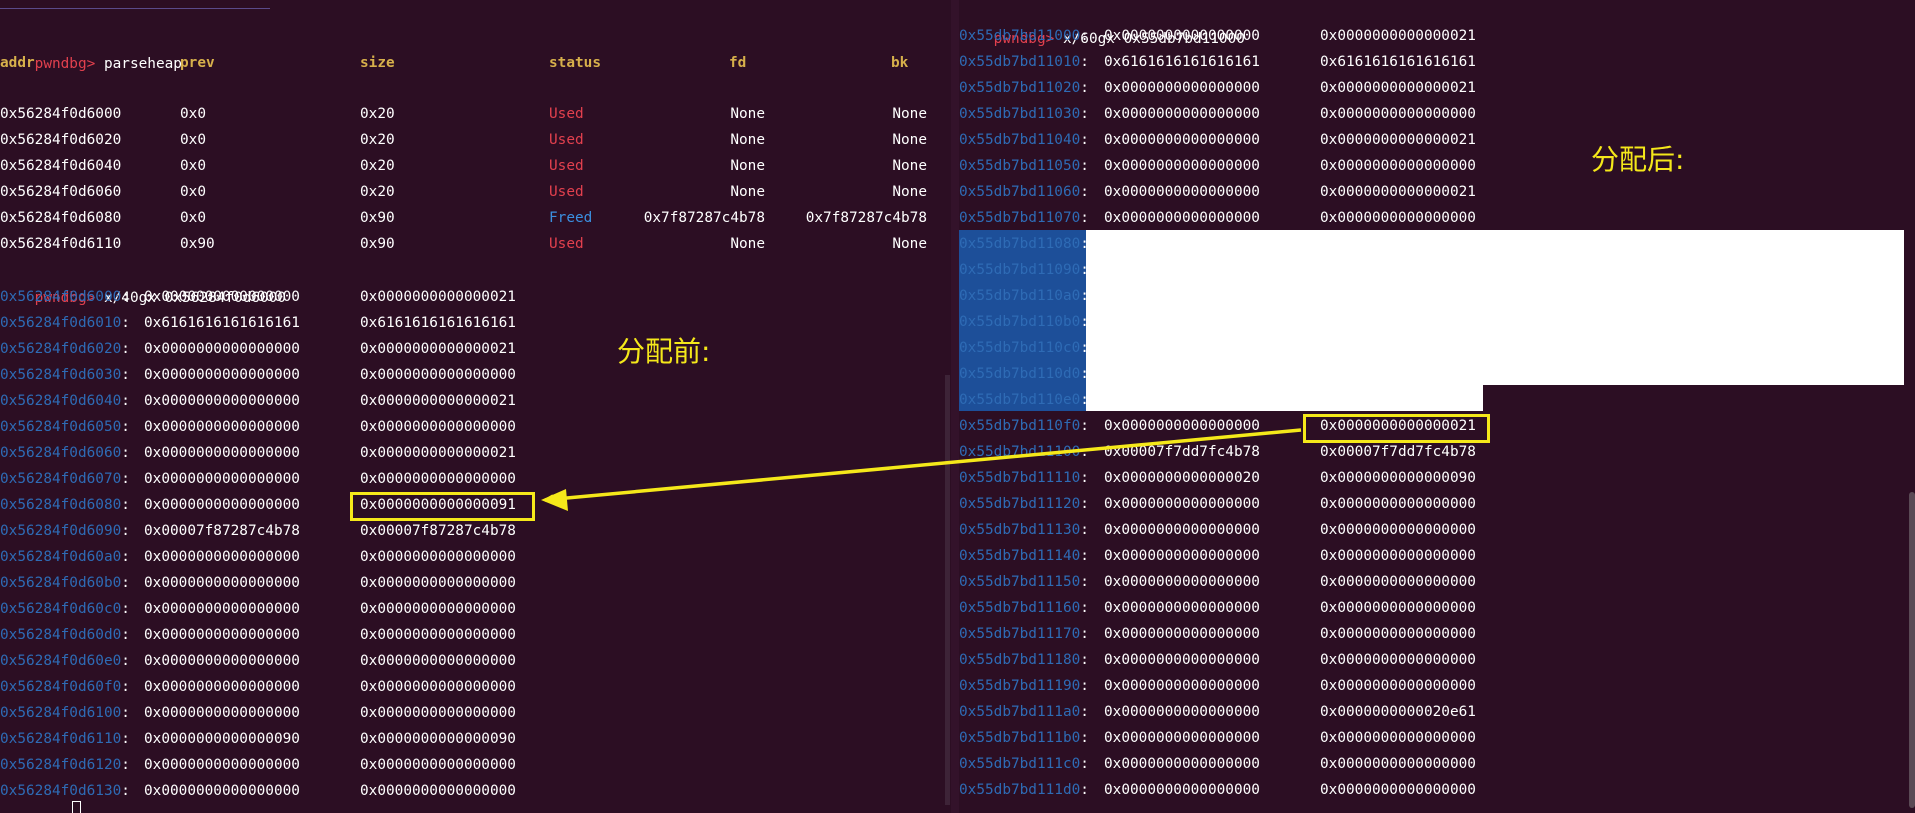 This screenshot has width=1915, height=813. I want to click on header-fd: fd, so click(738, 63).